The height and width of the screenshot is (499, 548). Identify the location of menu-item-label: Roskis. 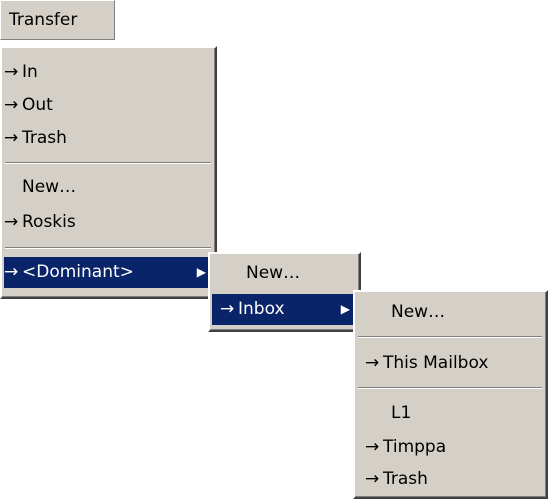
(49, 222).